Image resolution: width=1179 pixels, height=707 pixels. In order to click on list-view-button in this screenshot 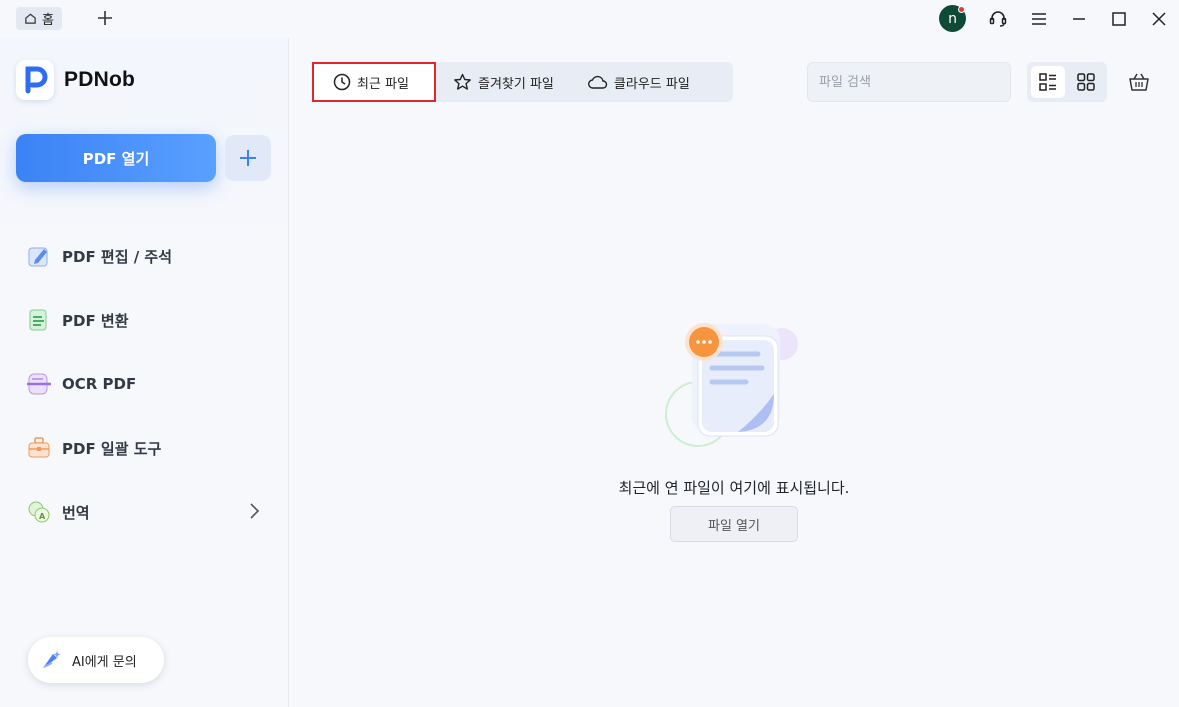, I will do `click(1048, 82)`.